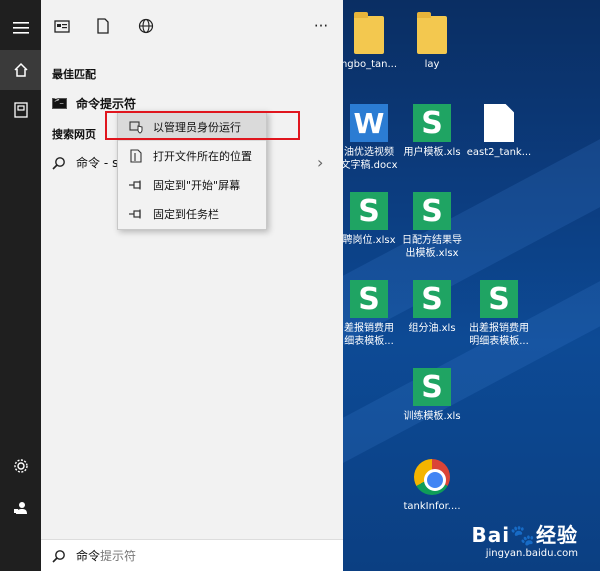 The height and width of the screenshot is (571, 600). Describe the element at coordinates (20, 28) in the screenshot. I see `hamburger-menu-icon` at that location.